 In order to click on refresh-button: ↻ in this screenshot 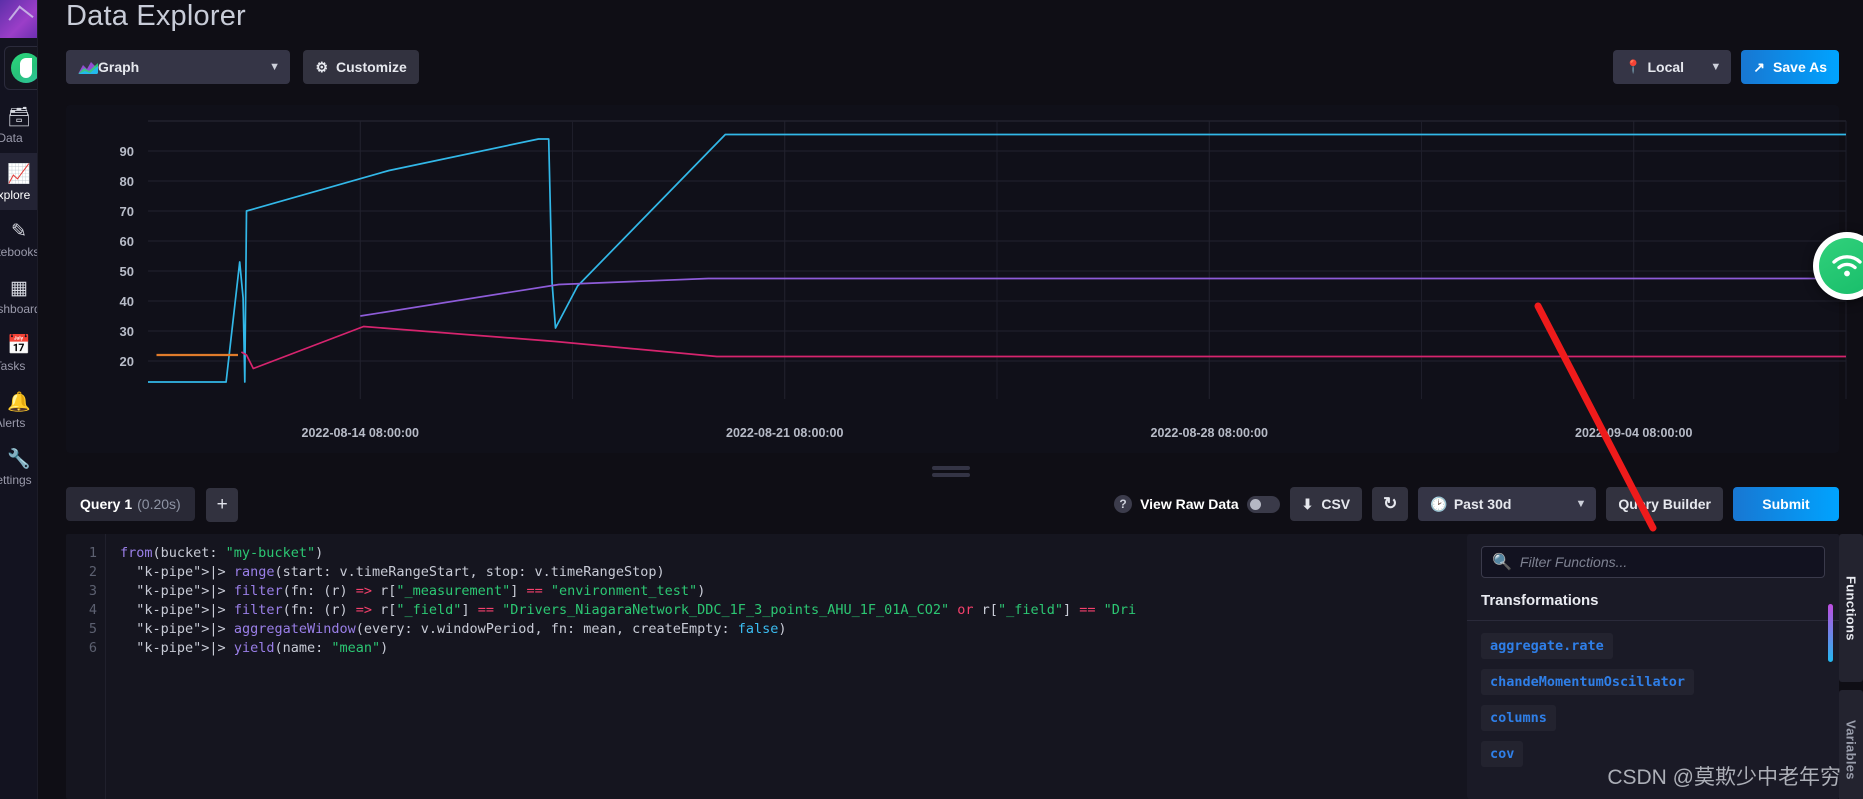, I will do `click(1390, 504)`.